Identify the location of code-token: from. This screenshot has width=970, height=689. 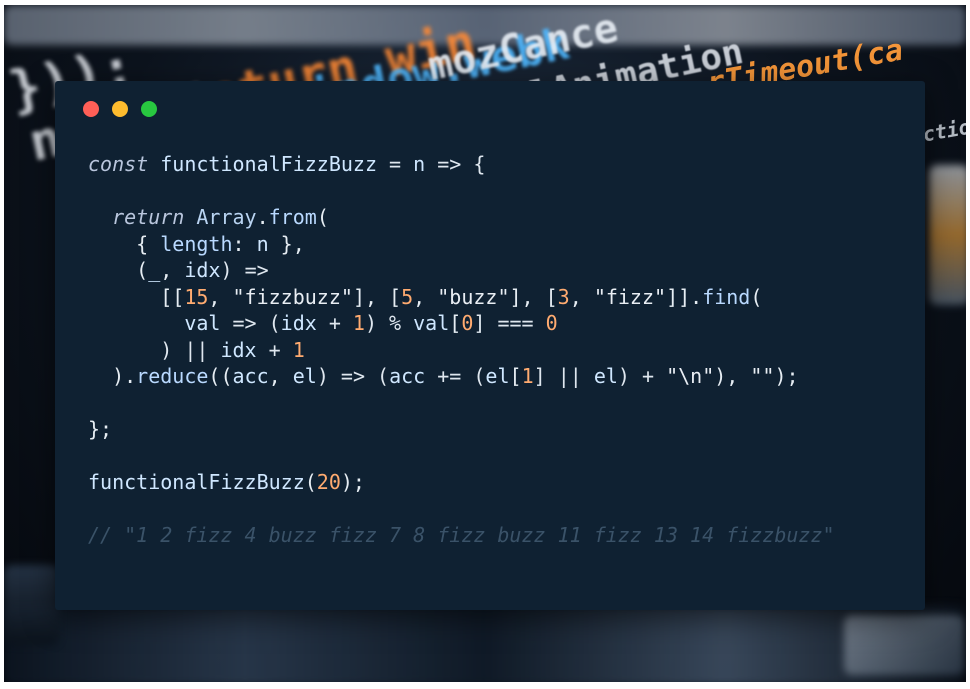
(292, 217).